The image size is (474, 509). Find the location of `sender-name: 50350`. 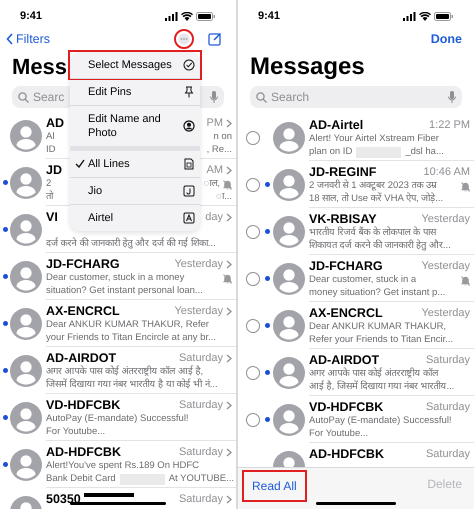

sender-name: 50350 is located at coordinates (63, 499).